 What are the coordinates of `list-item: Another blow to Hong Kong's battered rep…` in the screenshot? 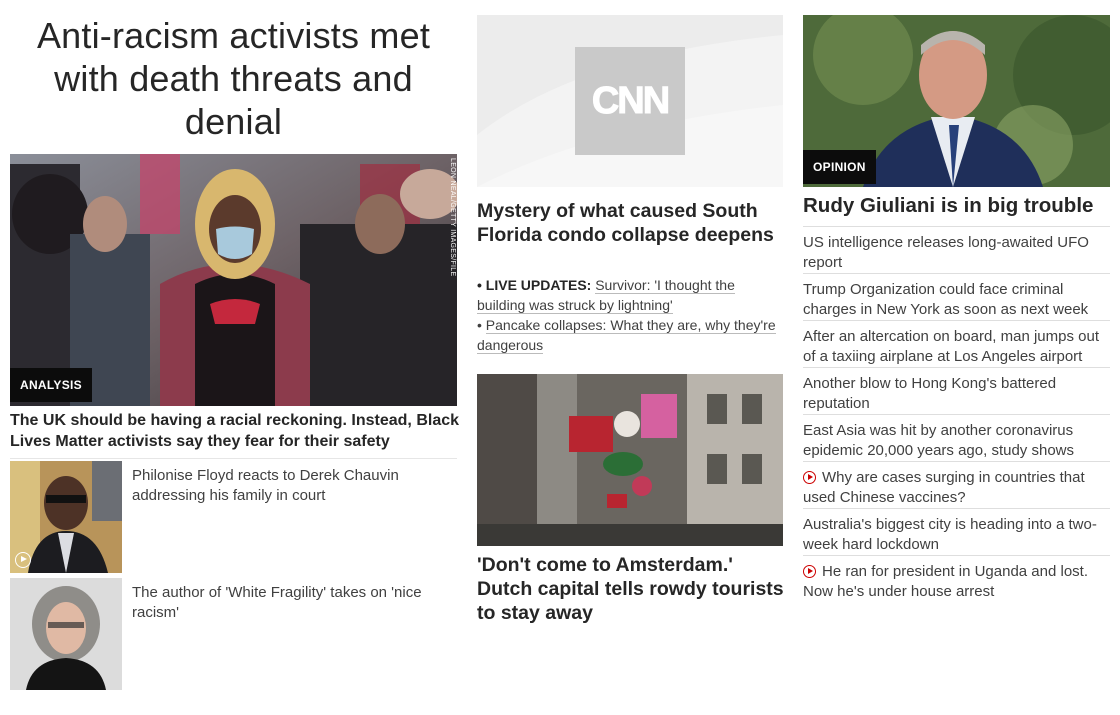 It's located at (956, 390).